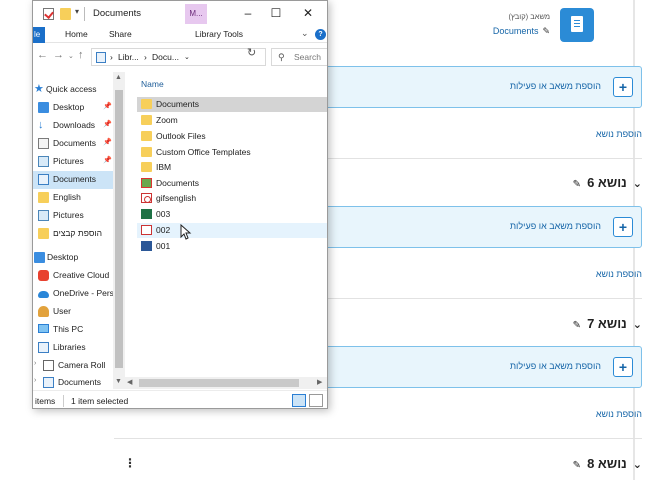 This screenshot has height=480, width=667. I want to click on nav-documents-library: Documents, so click(79, 180).